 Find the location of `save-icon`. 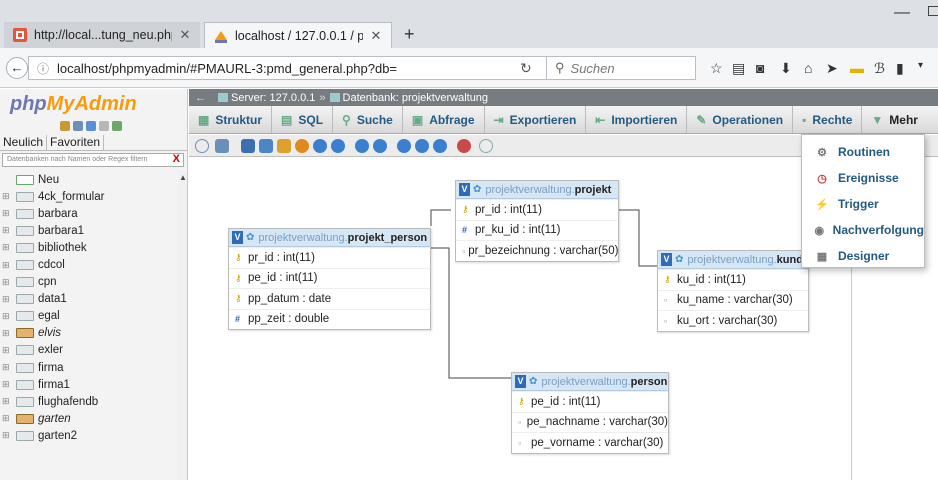

save-icon is located at coordinates (248, 146).